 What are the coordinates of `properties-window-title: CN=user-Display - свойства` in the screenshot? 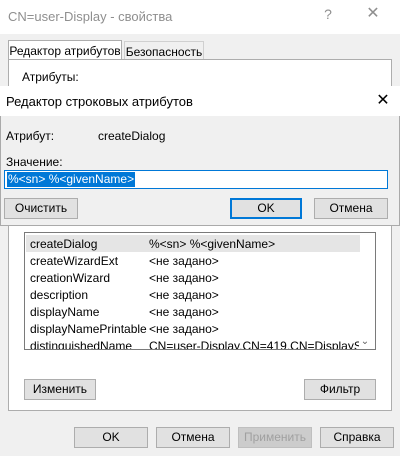 It's located at (90, 16).